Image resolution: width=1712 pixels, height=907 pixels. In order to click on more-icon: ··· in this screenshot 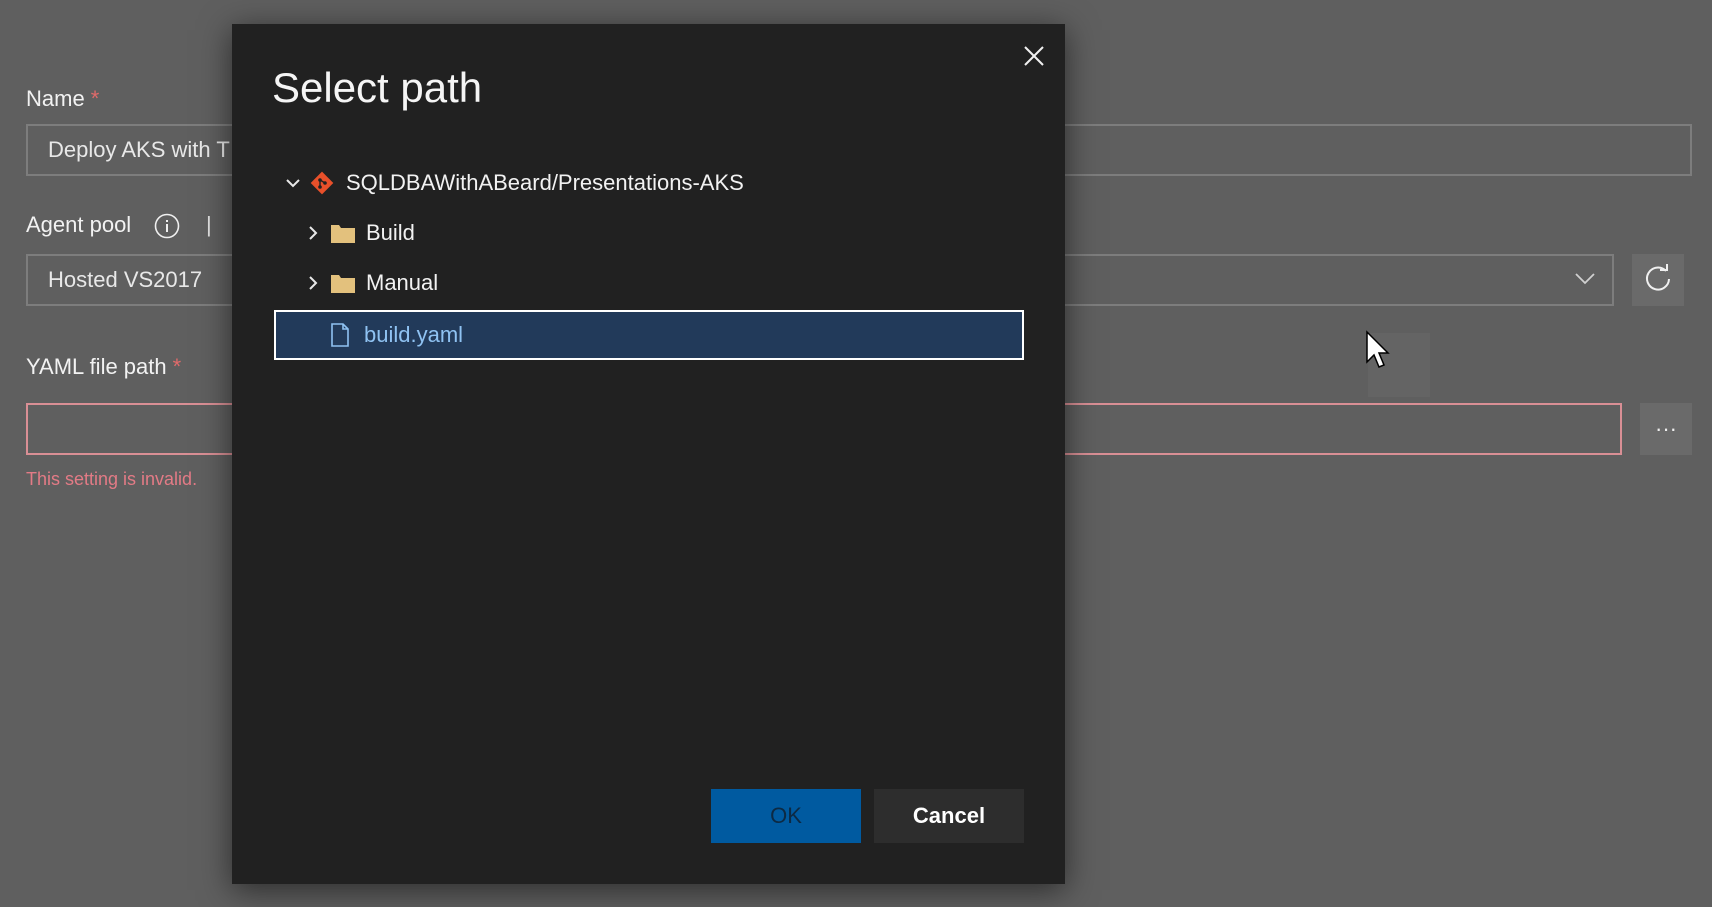, I will do `click(1666, 428)`.